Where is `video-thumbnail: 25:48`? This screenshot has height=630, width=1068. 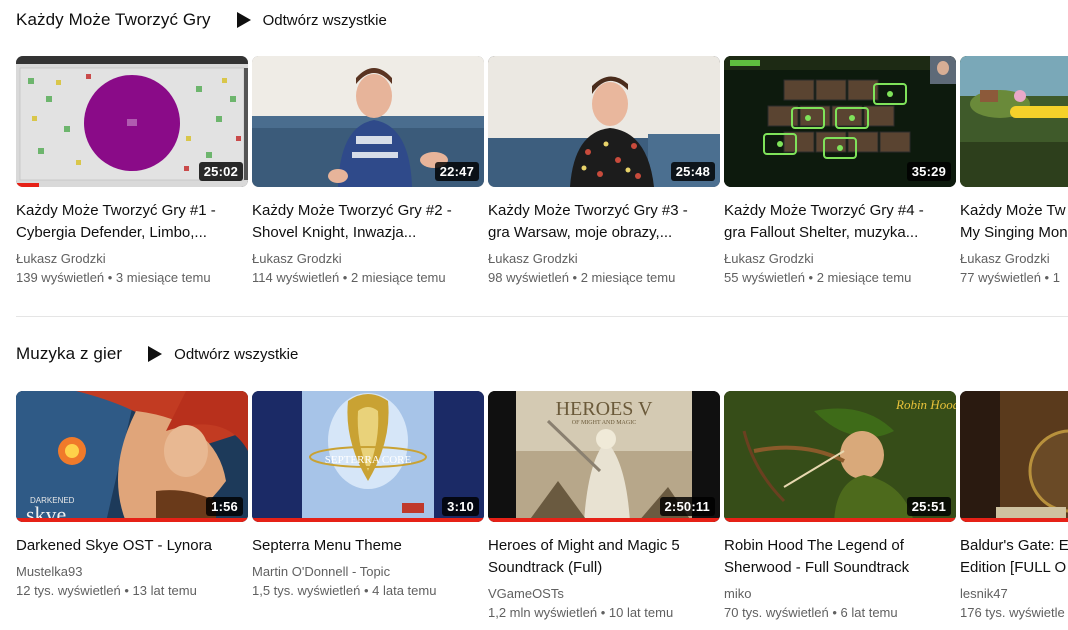
video-thumbnail: 25:48 is located at coordinates (604, 121).